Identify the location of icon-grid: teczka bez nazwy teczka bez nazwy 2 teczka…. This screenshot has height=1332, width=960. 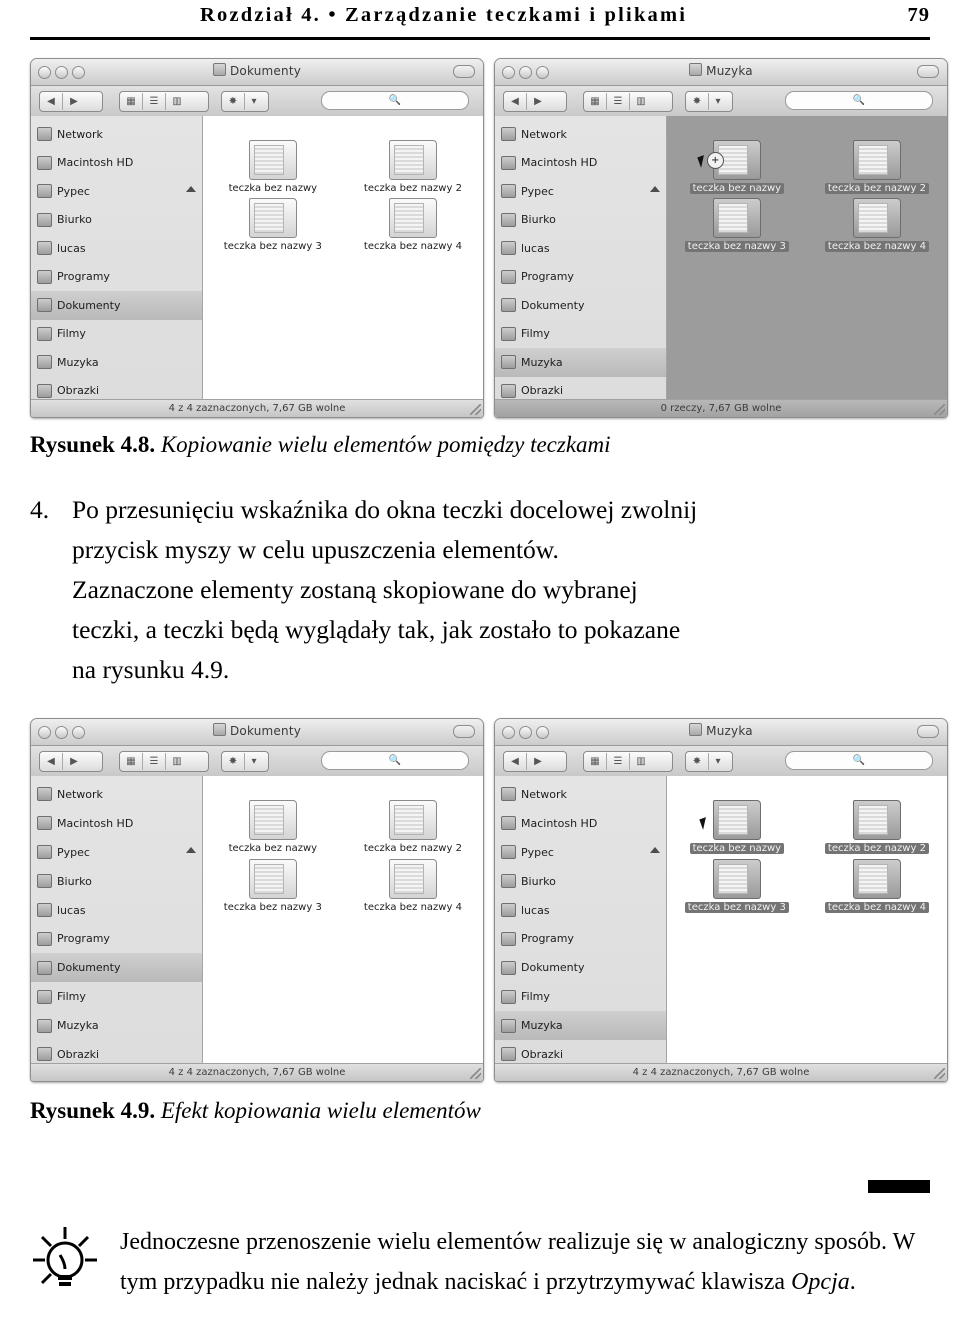
(343, 856).